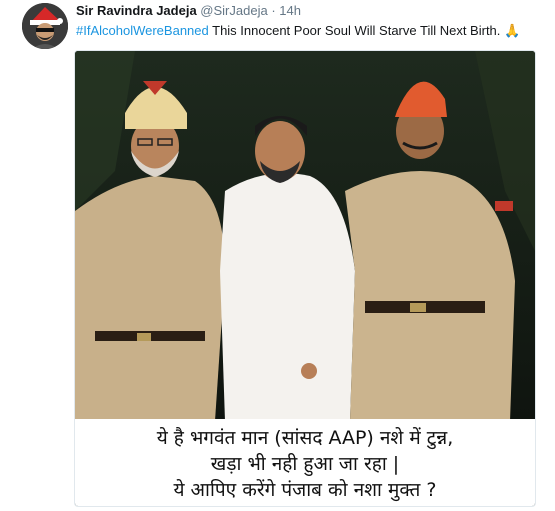 The image size is (555, 511). What do you see at coordinates (136, 10) in the screenshot?
I see `author-display-name: Sir Ravindra Jadeja` at bounding box center [136, 10].